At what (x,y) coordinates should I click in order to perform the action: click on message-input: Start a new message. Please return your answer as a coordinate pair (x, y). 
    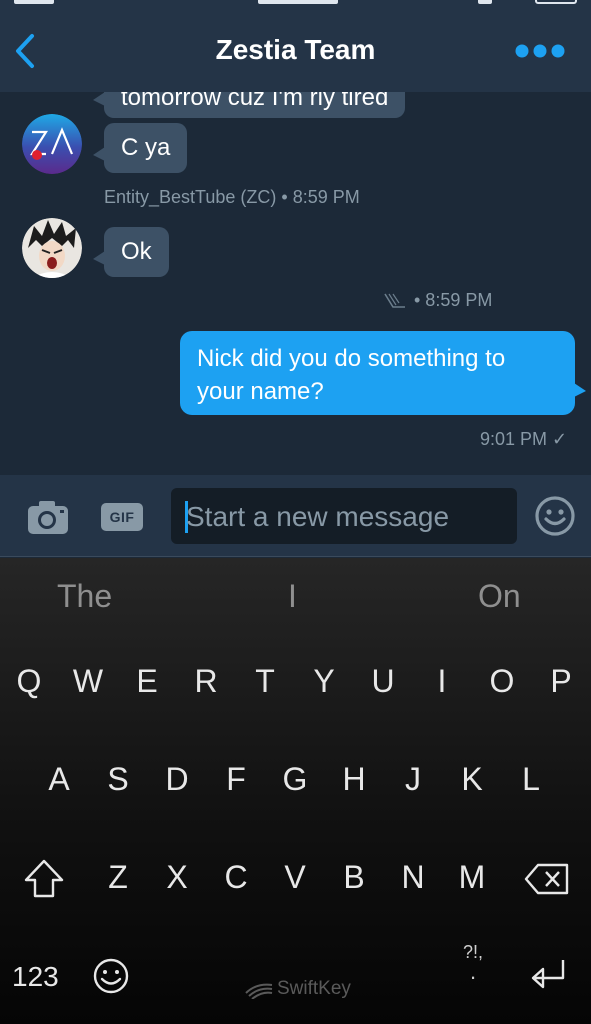
    Looking at the image, I should click on (344, 516).